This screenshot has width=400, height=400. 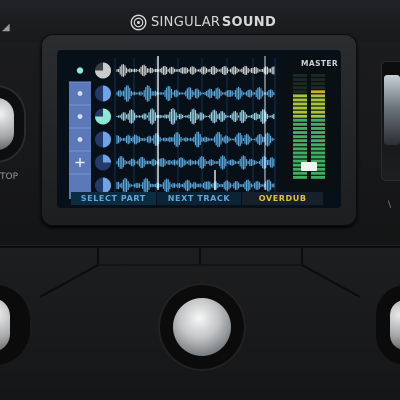 I want to click on part-active-dot-icon, so click(x=80, y=70).